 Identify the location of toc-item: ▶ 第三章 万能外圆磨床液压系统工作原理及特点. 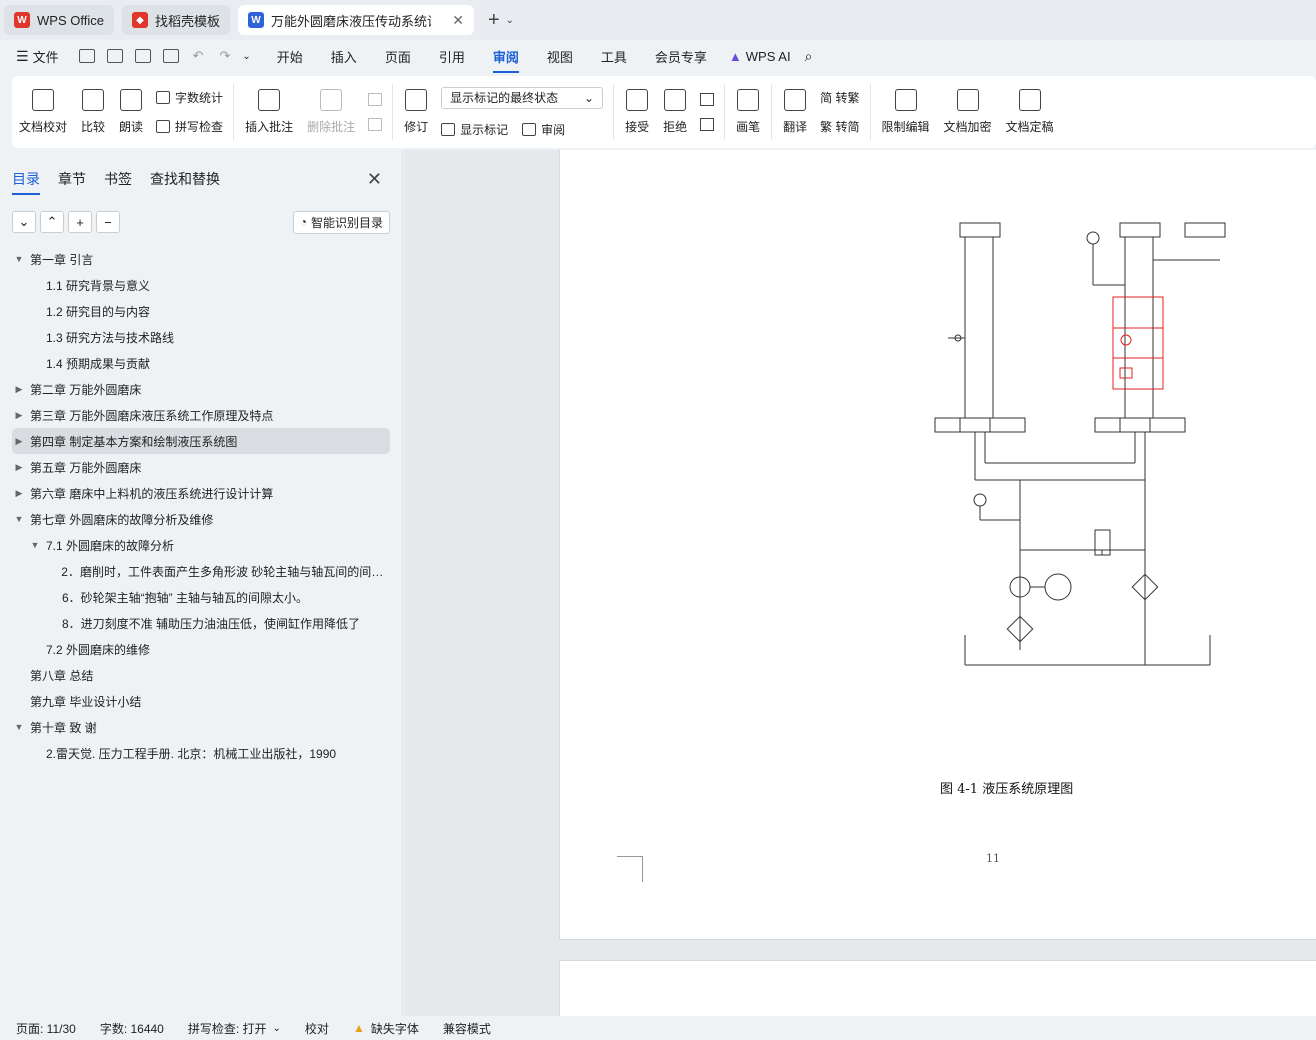
(201, 415).